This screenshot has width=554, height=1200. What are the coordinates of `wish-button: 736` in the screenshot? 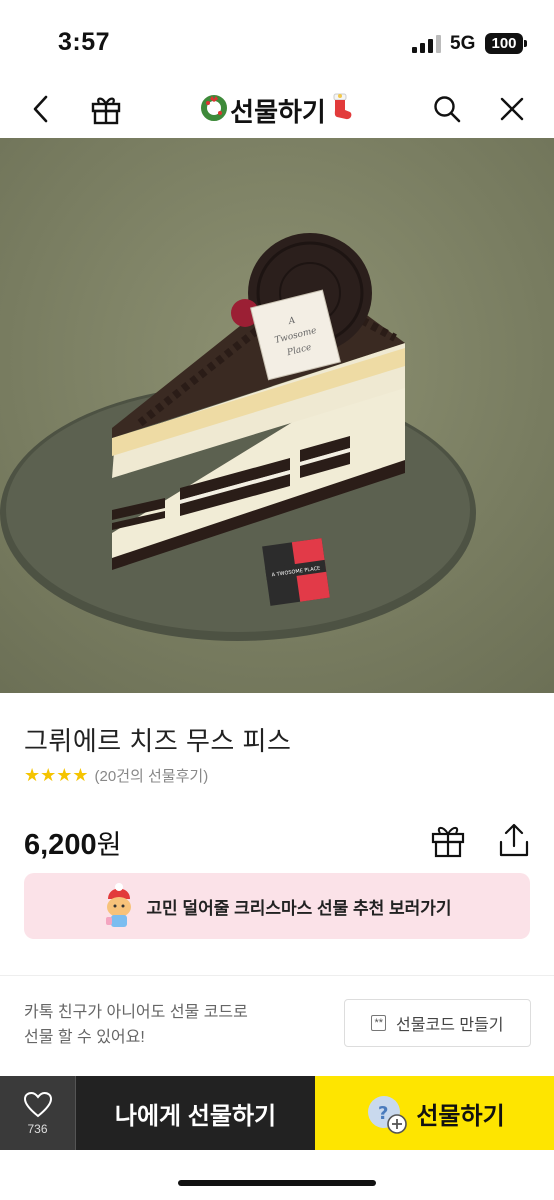 It's located at (38, 1113).